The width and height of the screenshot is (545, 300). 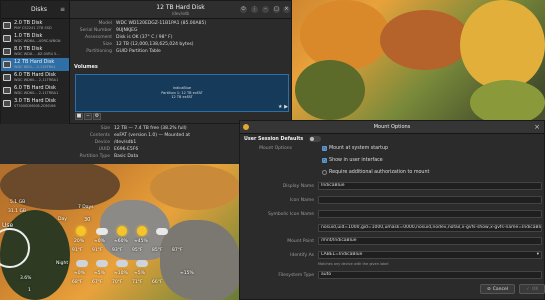 What do you see at coordinates (97, 116) in the screenshot?
I see `gear-icon: ⚙` at bounding box center [97, 116].